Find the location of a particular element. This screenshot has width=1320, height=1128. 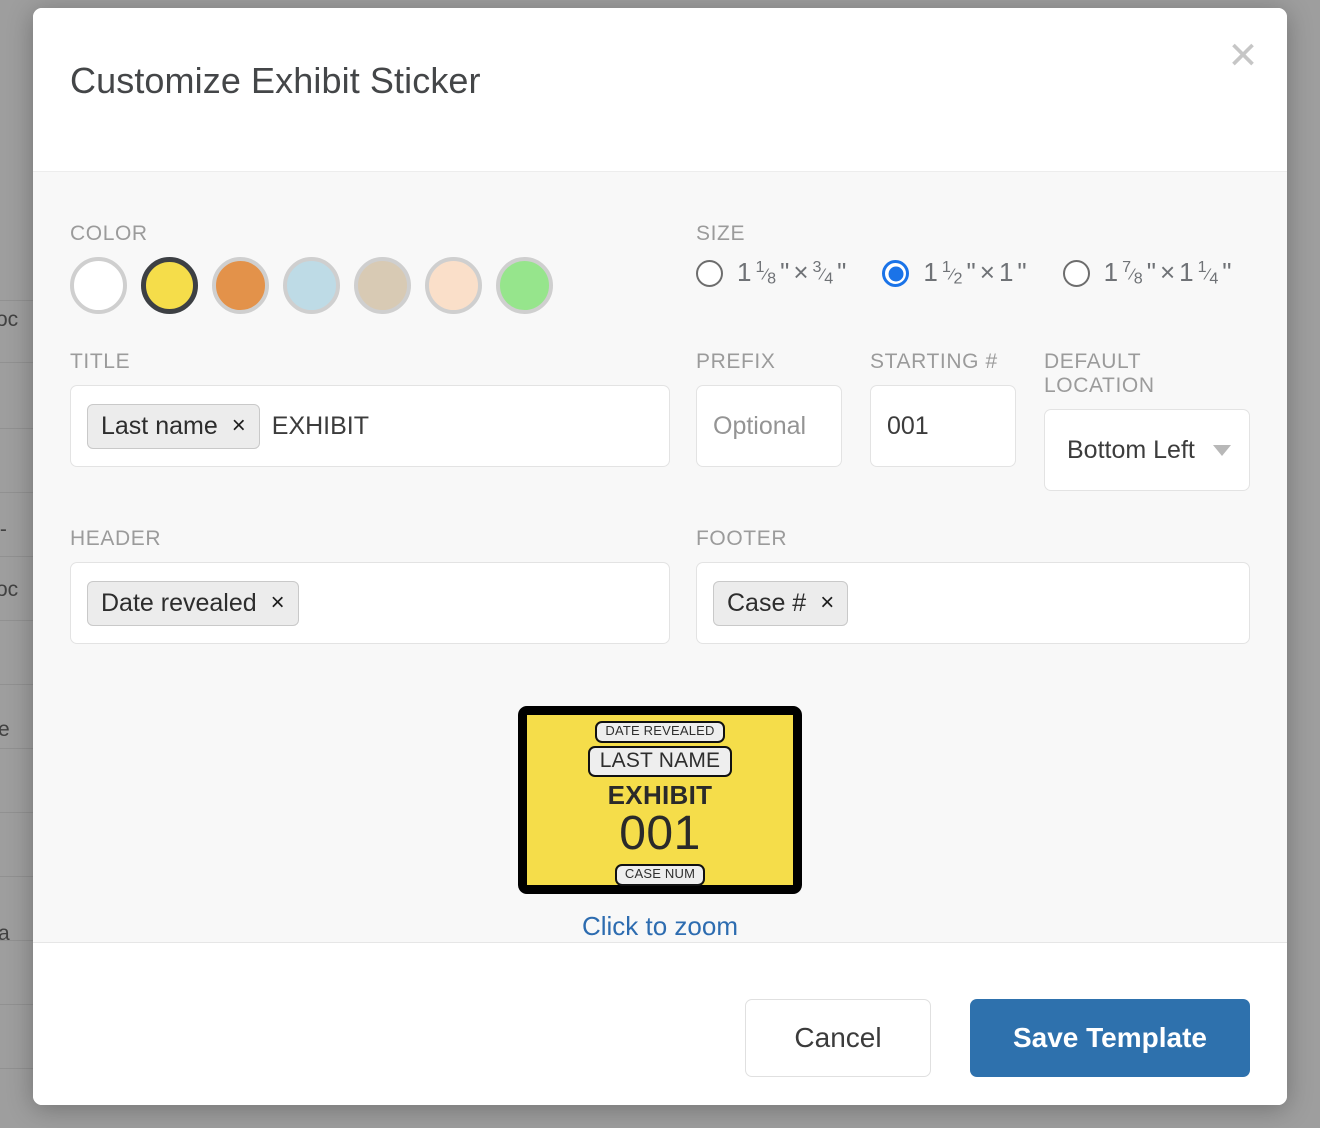

default-location-select: Bottom Left is located at coordinates (1147, 450).